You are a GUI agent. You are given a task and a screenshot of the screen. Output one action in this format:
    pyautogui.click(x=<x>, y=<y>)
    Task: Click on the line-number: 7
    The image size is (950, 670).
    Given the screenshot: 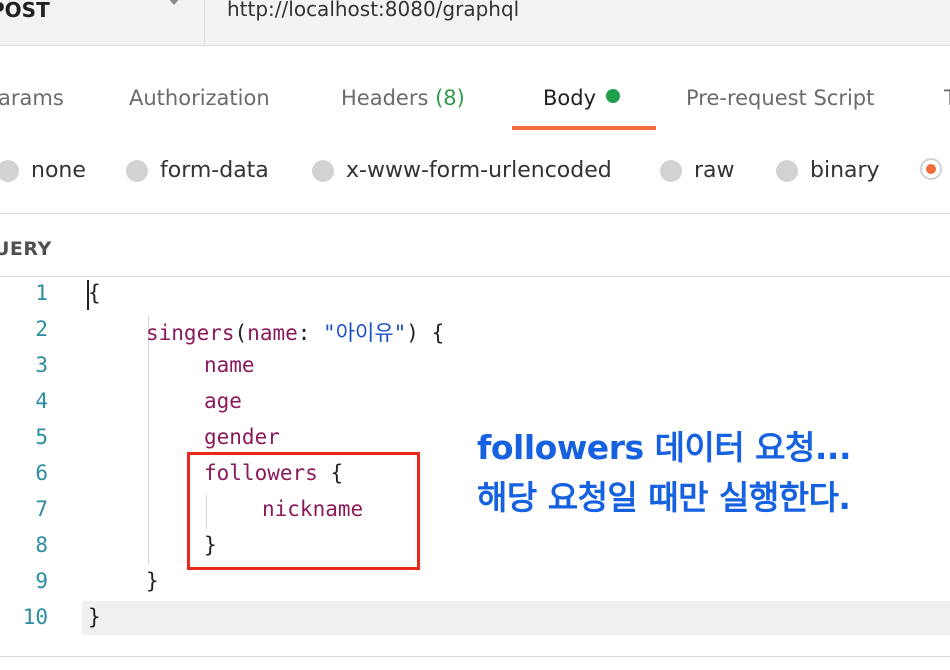 What is the action you would take?
    pyautogui.click(x=41, y=509)
    